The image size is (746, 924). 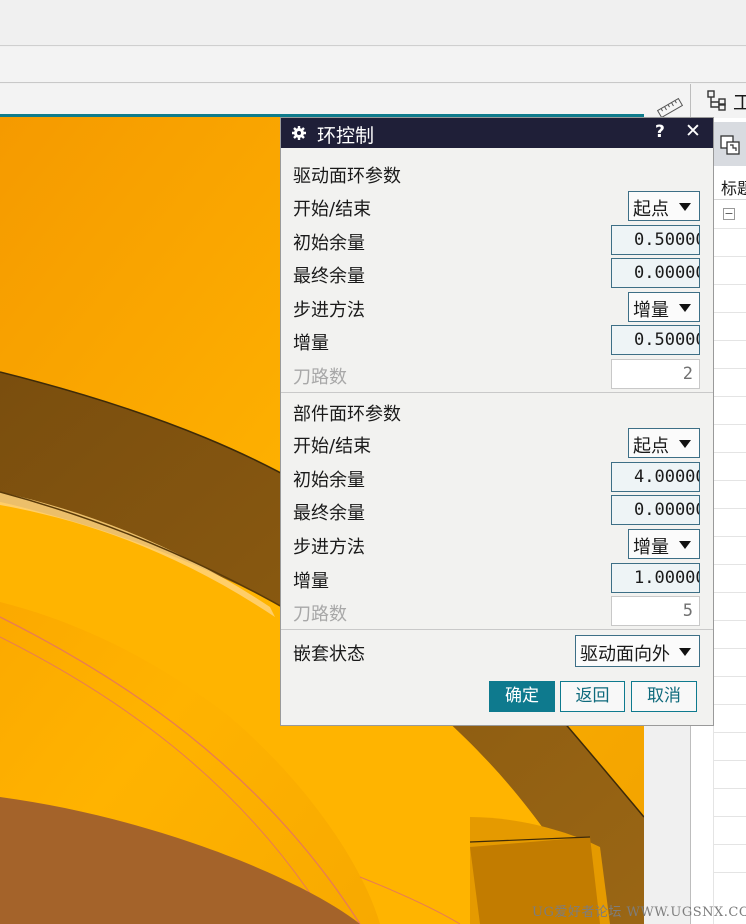 I want to click on part-increment-input: 1.00000, so click(x=655, y=578).